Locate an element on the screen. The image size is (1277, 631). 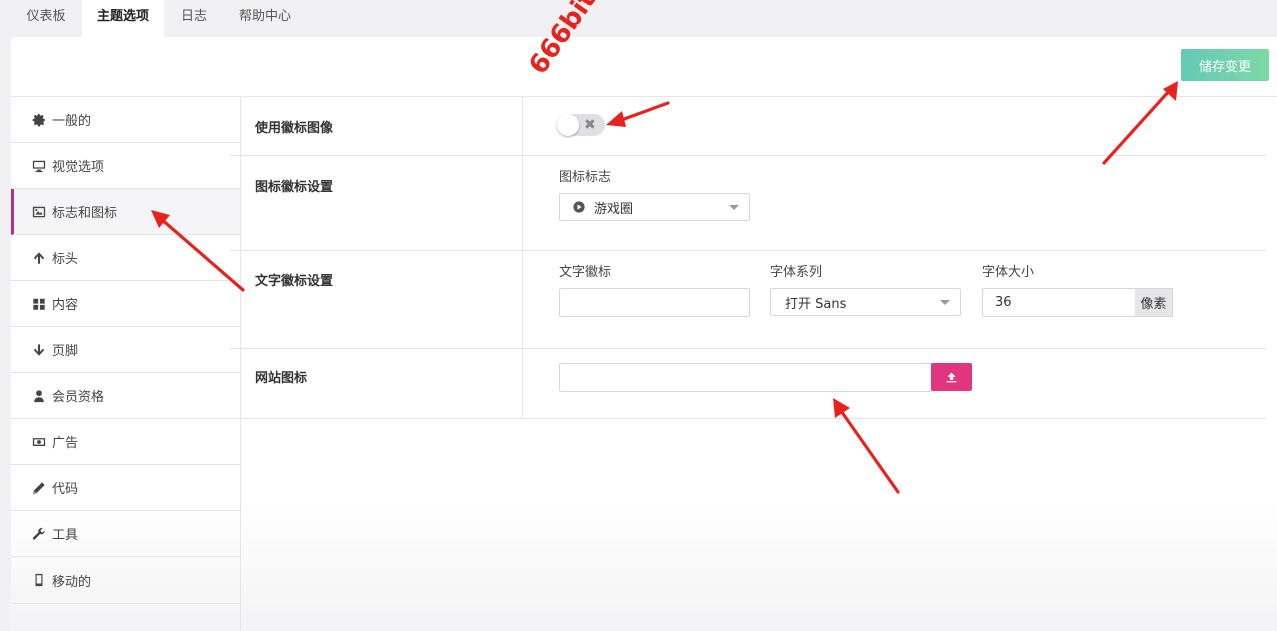
text-logo-field-label: 文字徽标 is located at coordinates (585, 272).